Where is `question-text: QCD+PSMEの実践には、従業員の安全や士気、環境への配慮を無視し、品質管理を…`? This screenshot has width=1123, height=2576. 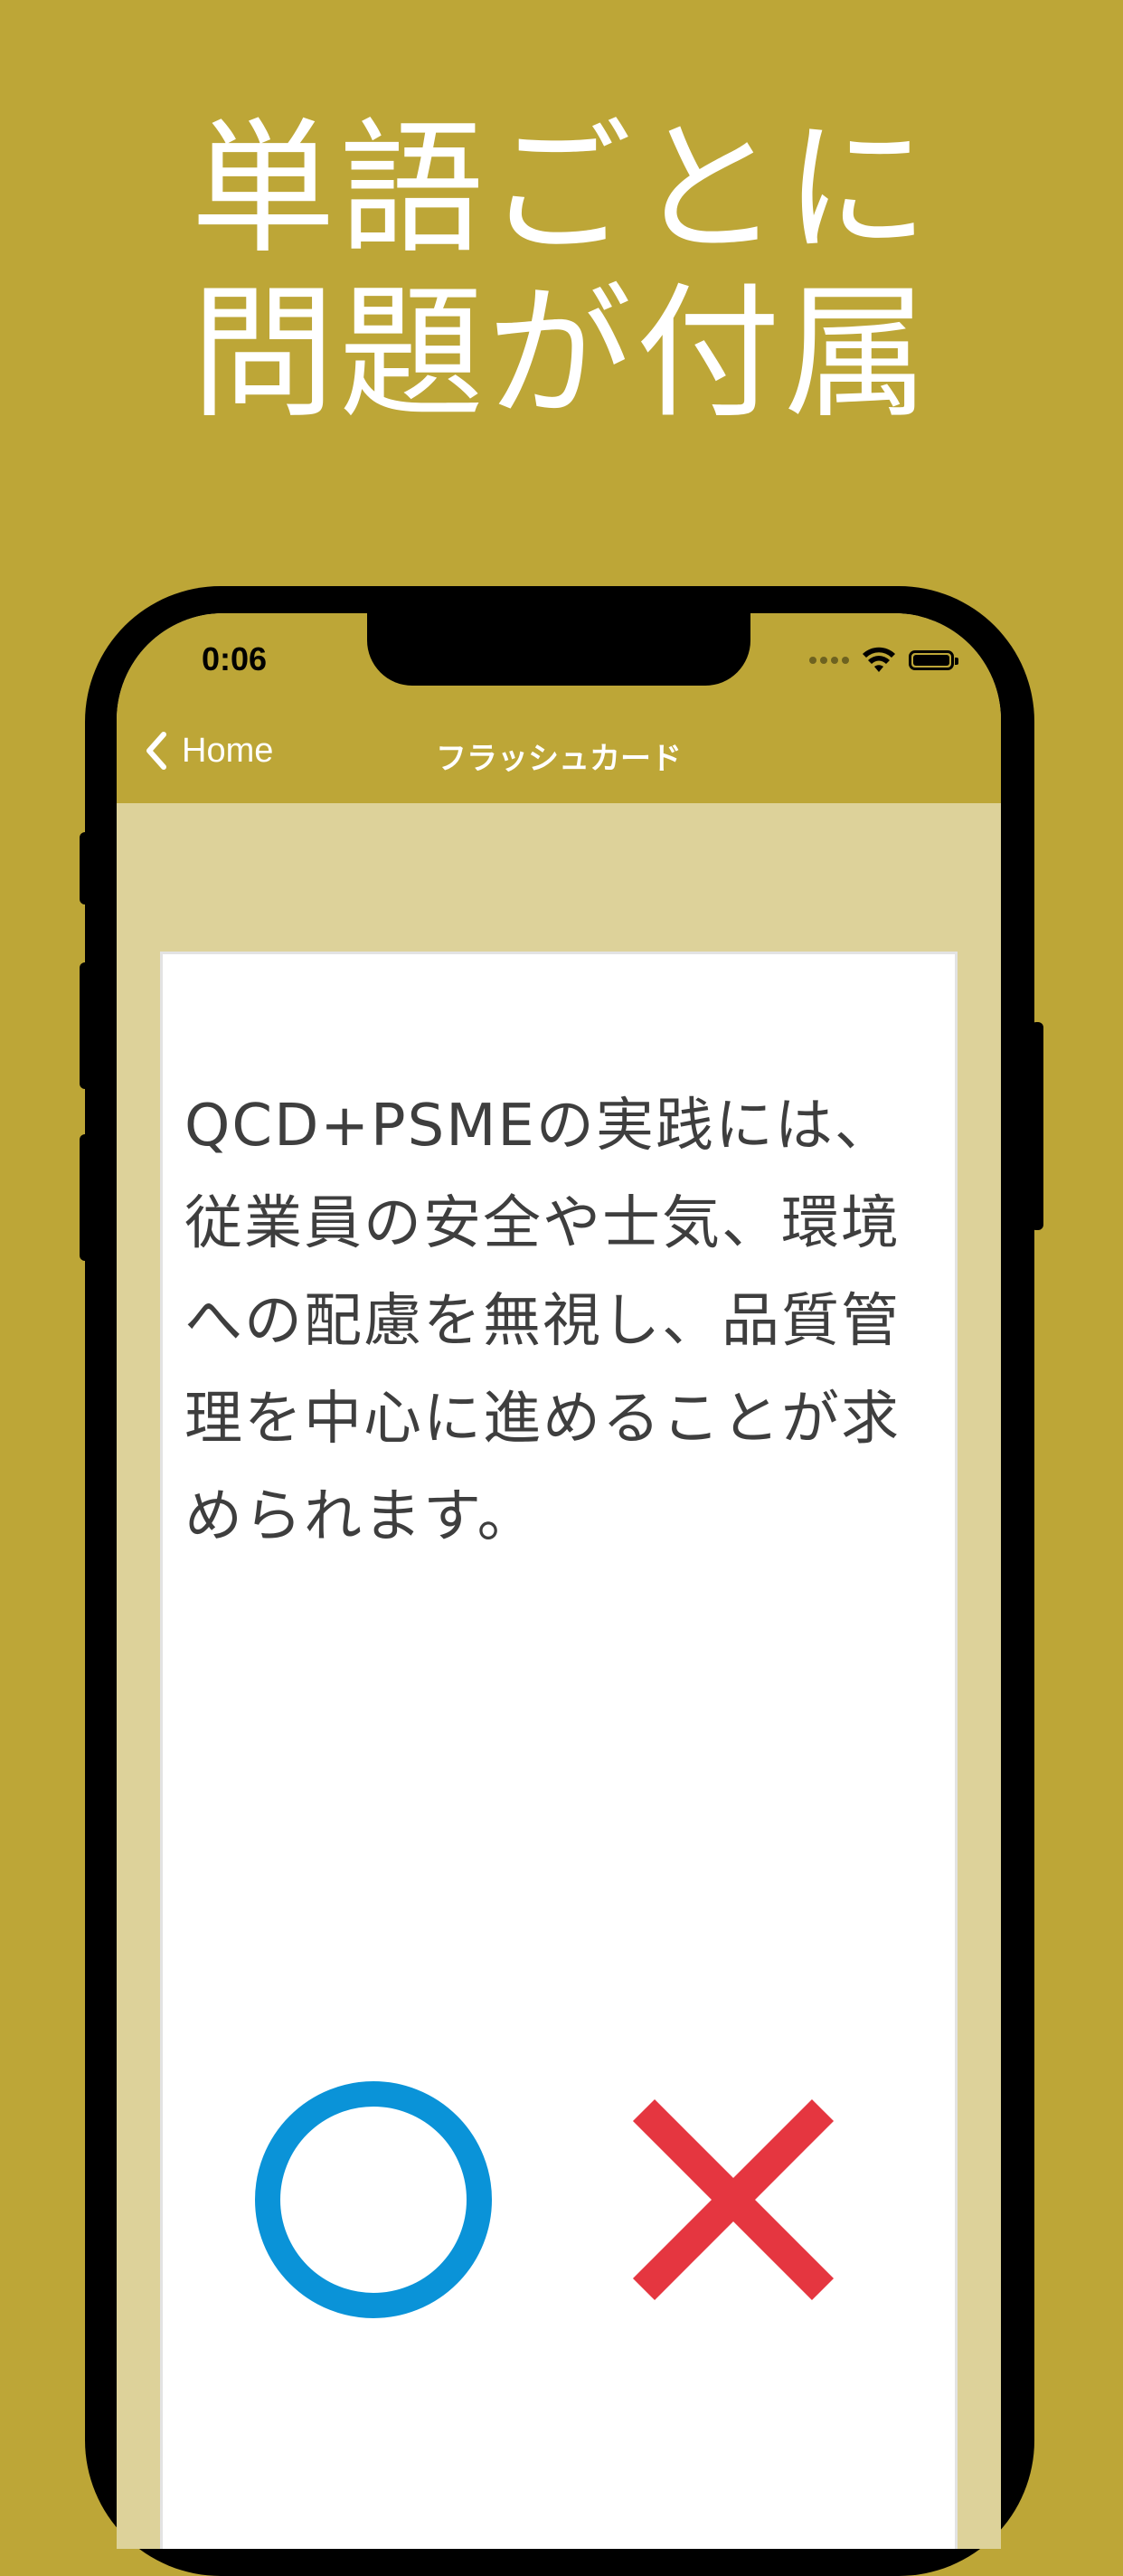 question-text: QCD+PSMEの実践には、従業員の安全や士気、環境への配慮を無視し、品質管理を… is located at coordinates (542, 1322).